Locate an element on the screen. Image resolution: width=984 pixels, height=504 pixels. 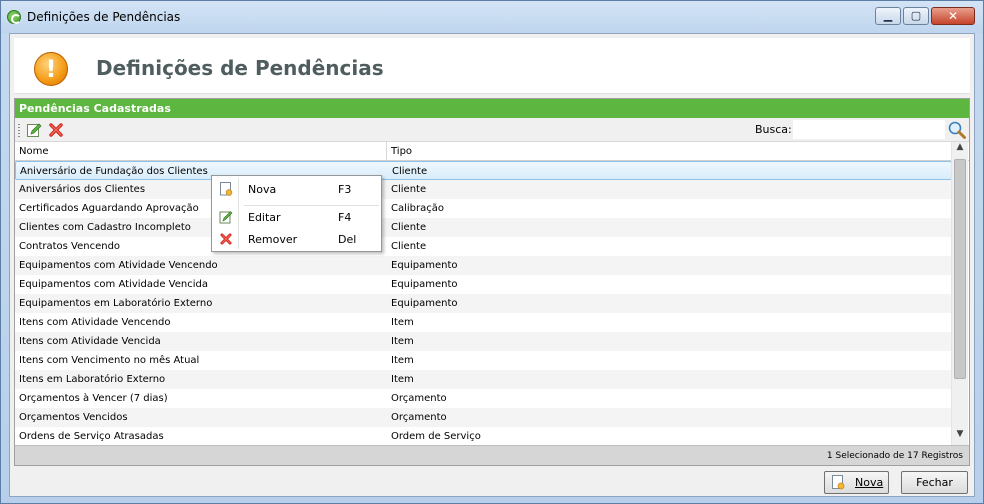
title-bar: Definições de Pendências ▁ ▢ ✕ is located at coordinates (492, 17).